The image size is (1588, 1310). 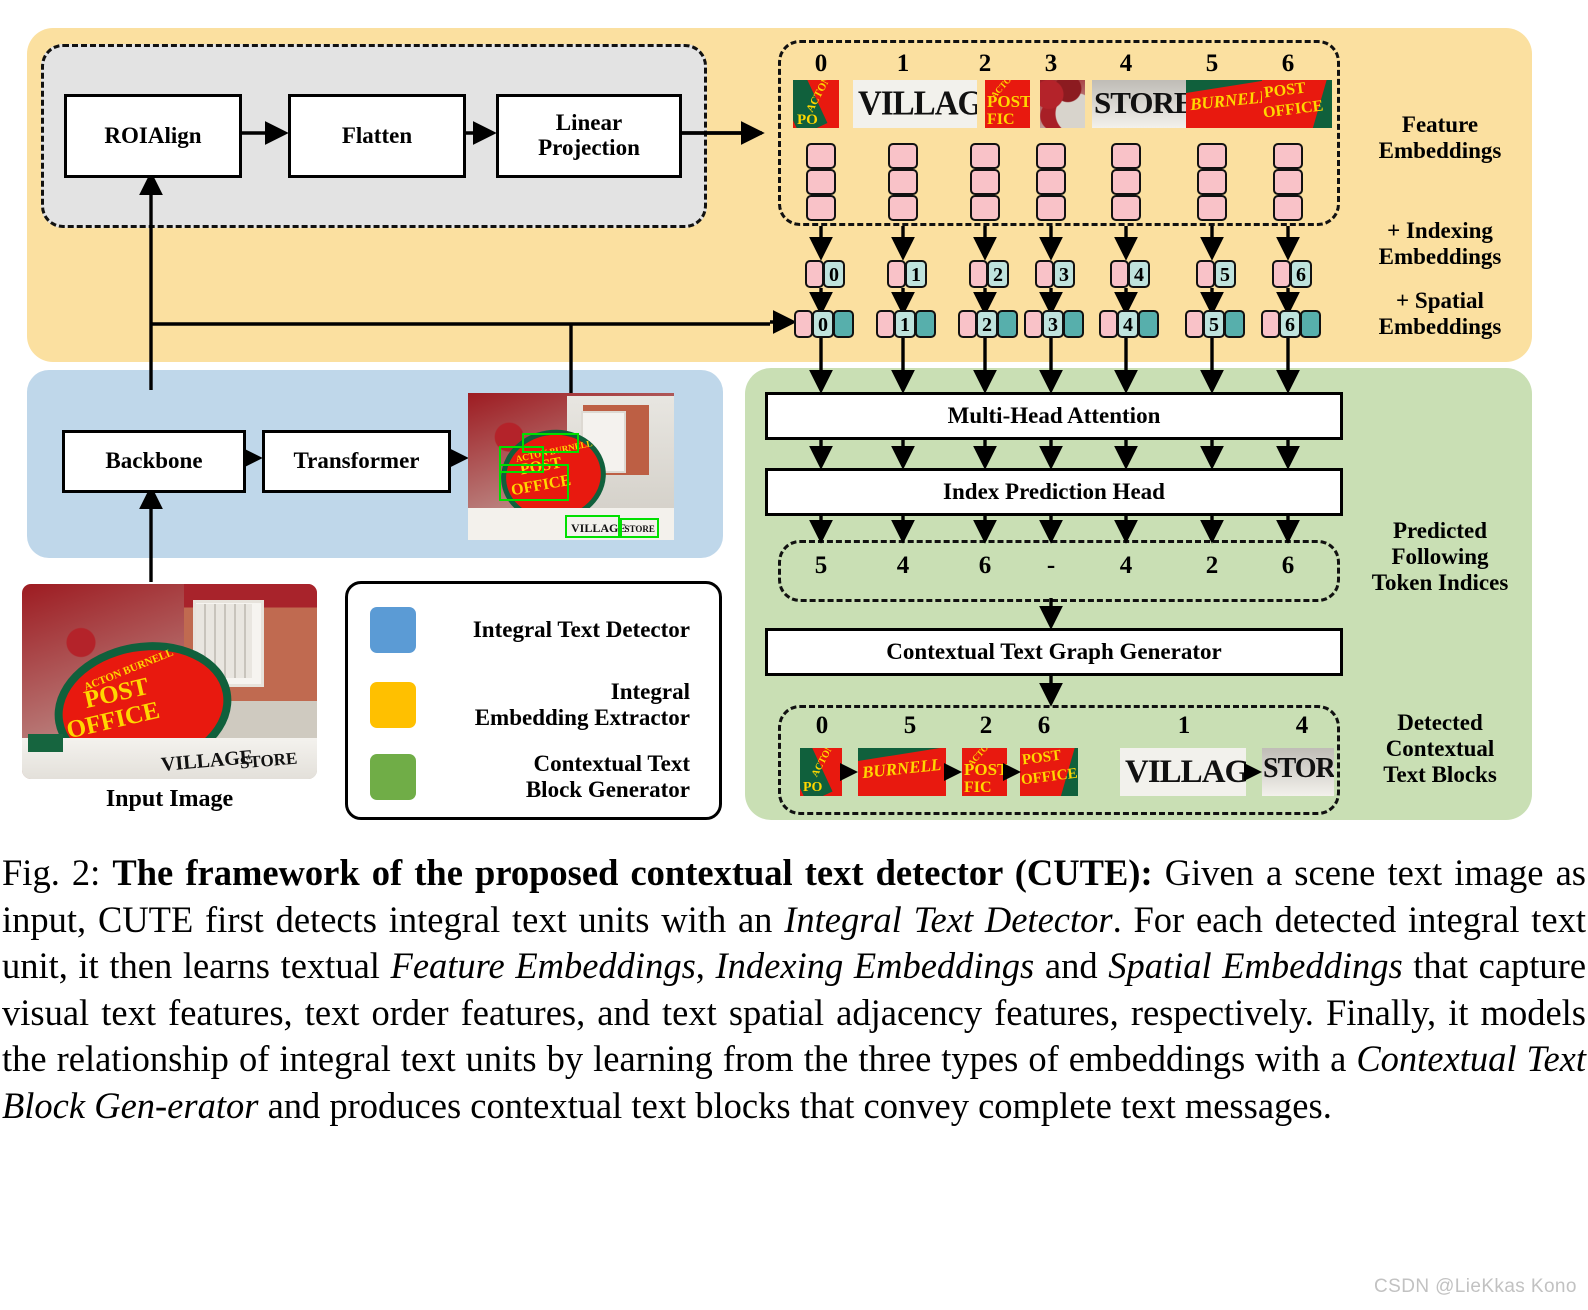 I want to click on indexing-embeddings-line2: Embeddings, so click(x=1440, y=257).